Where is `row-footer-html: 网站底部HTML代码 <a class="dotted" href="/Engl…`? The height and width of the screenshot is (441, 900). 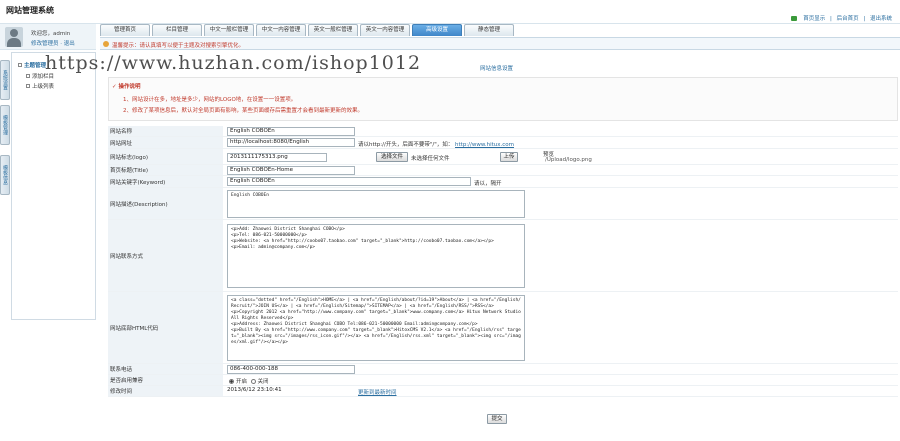 row-footer-html: 网站底部HTML代码 <a class="dotted" href="/Engl… is located at coordinates (503, 328).